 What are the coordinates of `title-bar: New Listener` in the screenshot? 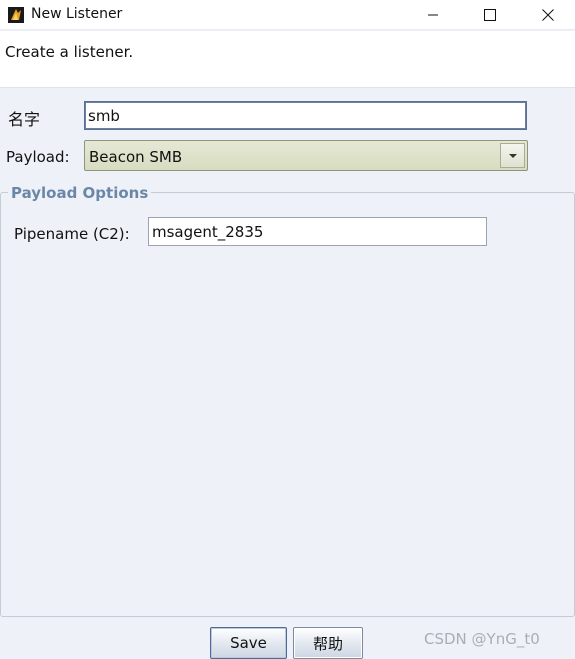 It's located at (287, 15).